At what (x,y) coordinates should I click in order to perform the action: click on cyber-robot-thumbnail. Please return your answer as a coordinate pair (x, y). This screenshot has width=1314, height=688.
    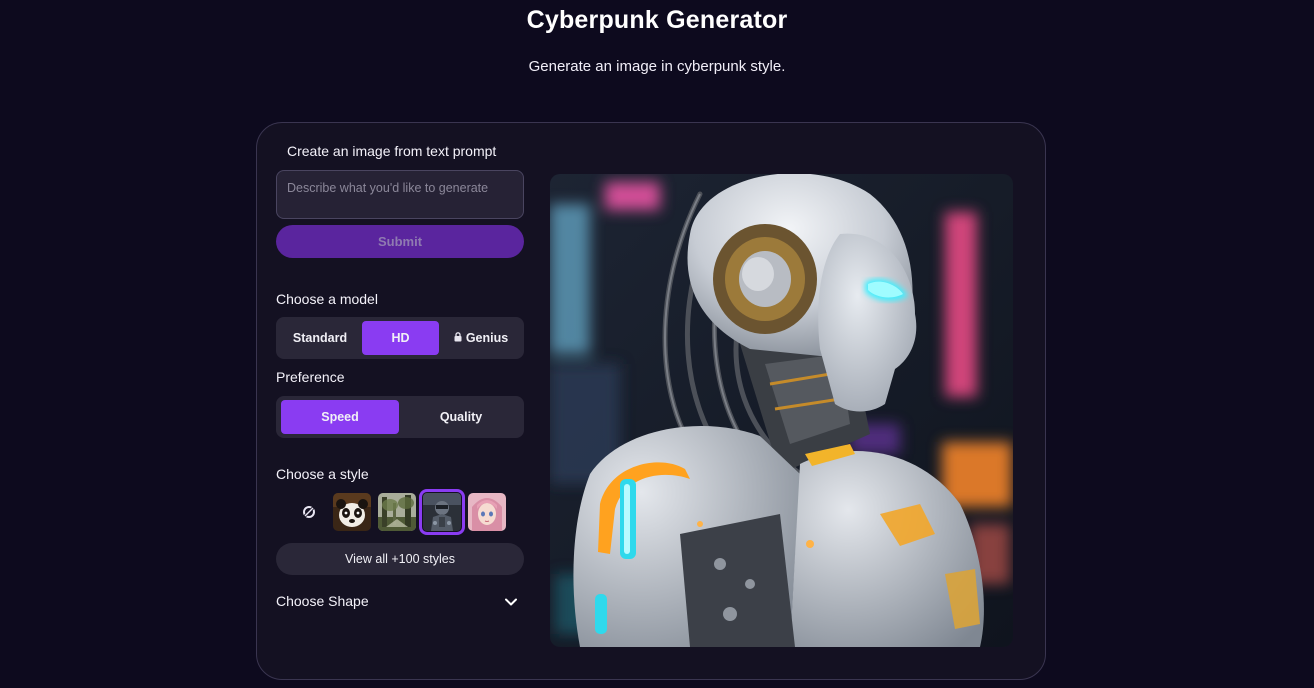
    Looking at the image, I should click on (442, 512).